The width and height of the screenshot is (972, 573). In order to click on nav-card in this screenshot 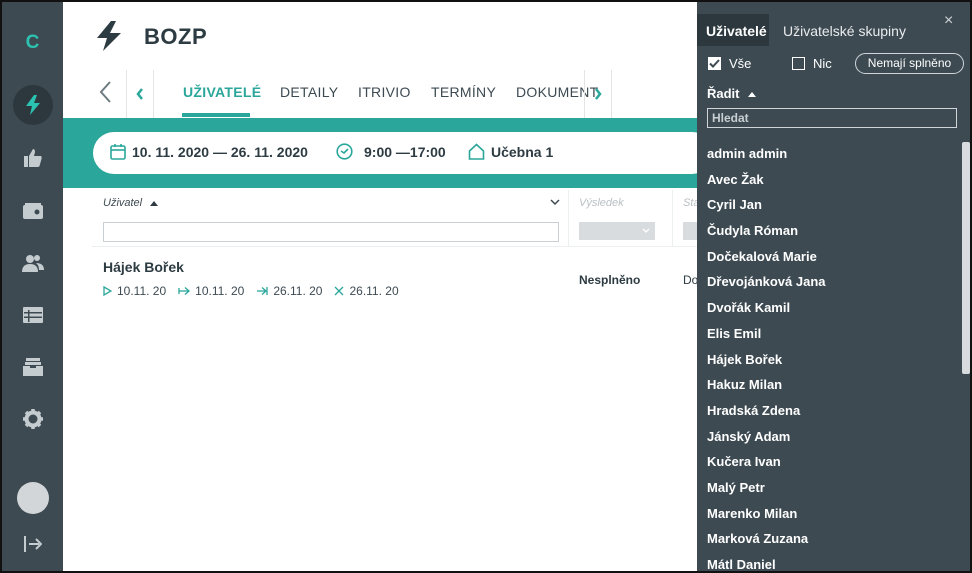, I will do `click(32, 211)`.